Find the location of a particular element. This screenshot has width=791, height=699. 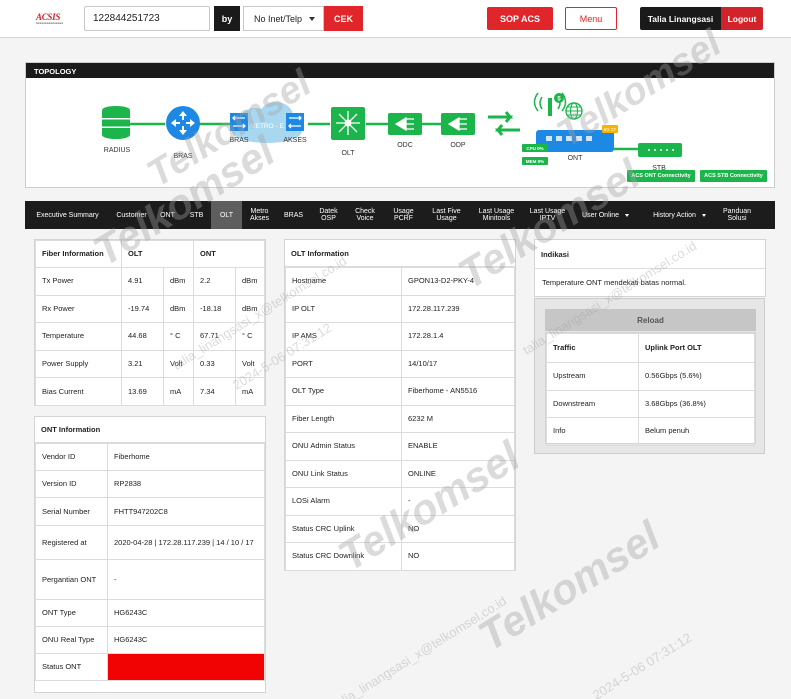

table-cell: IP AMS is located at coordinates (343, 336).